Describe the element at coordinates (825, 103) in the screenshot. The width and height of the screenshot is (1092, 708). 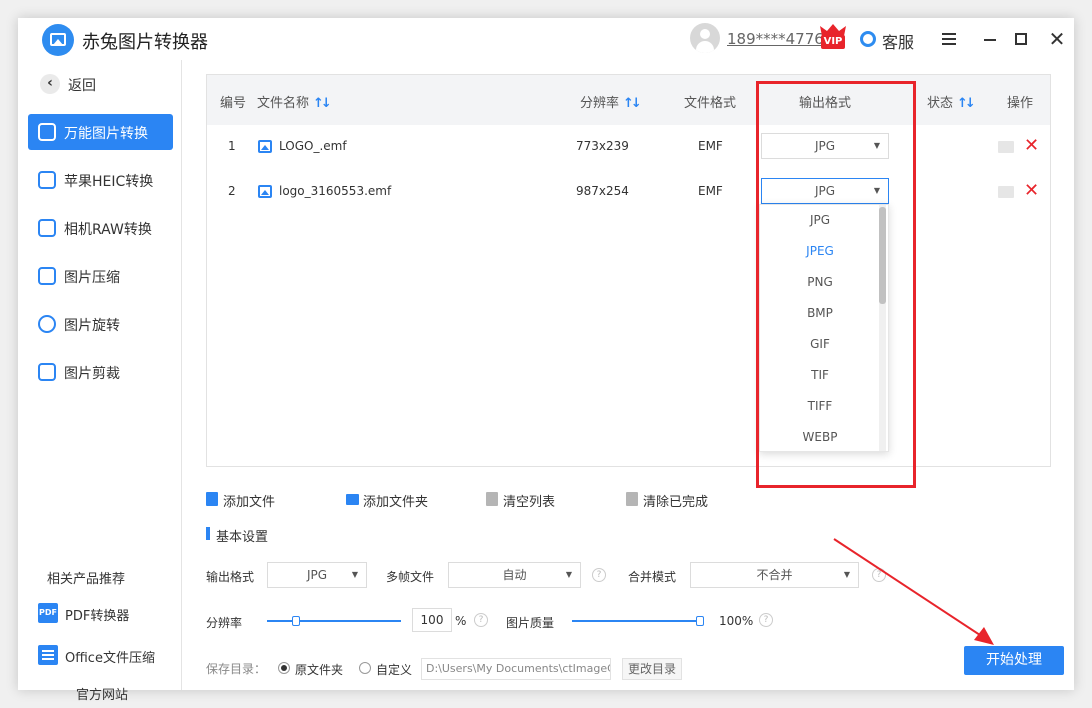
I see `col-output: 输出格式` at that location.